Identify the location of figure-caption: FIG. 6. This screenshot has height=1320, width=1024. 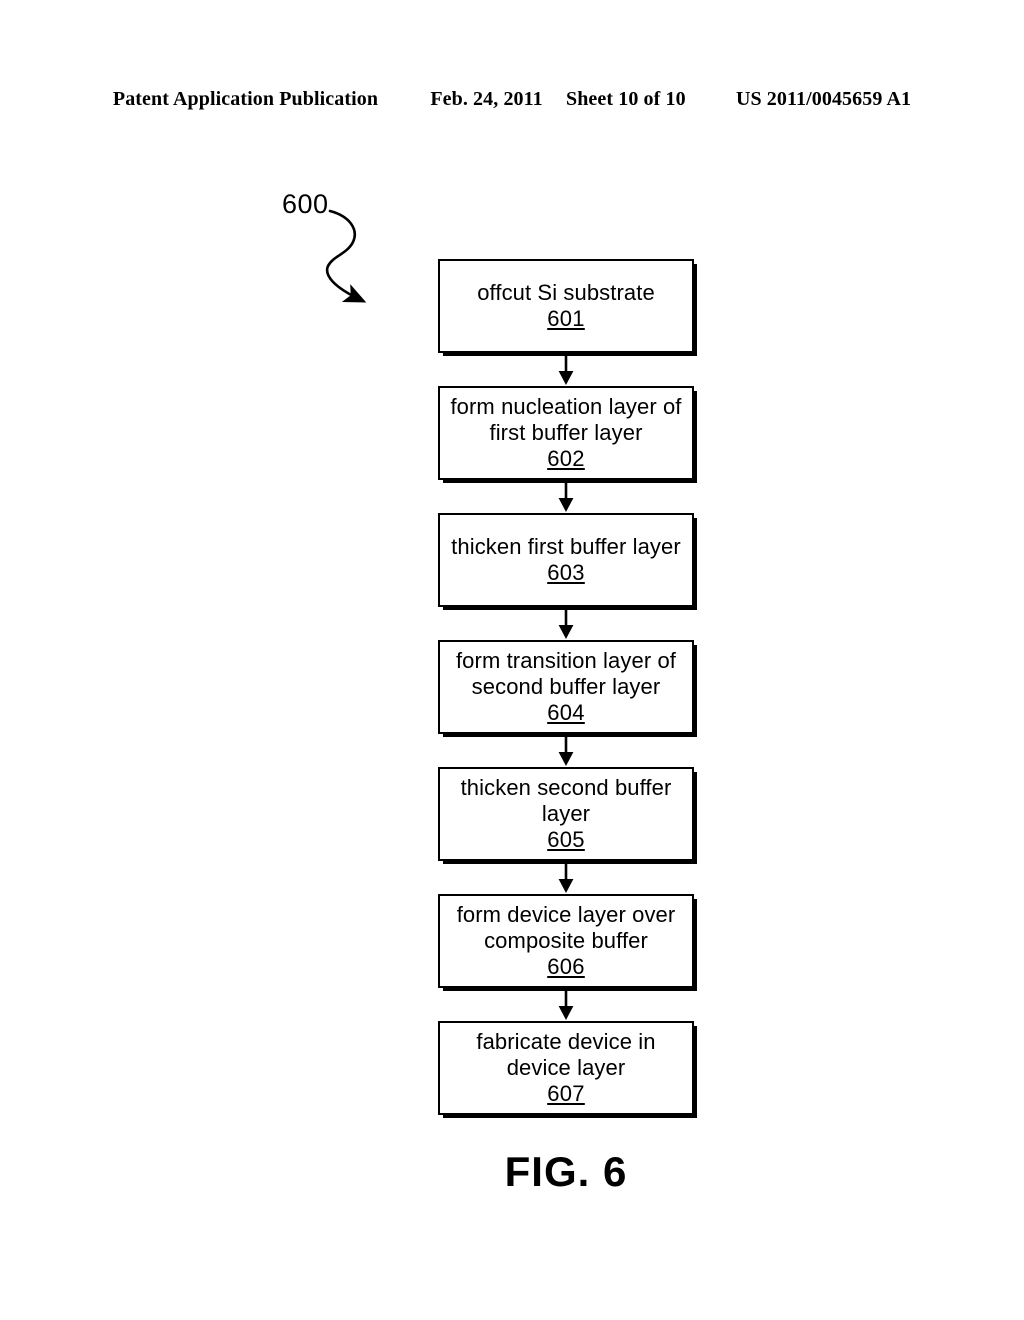
(566, 1171).